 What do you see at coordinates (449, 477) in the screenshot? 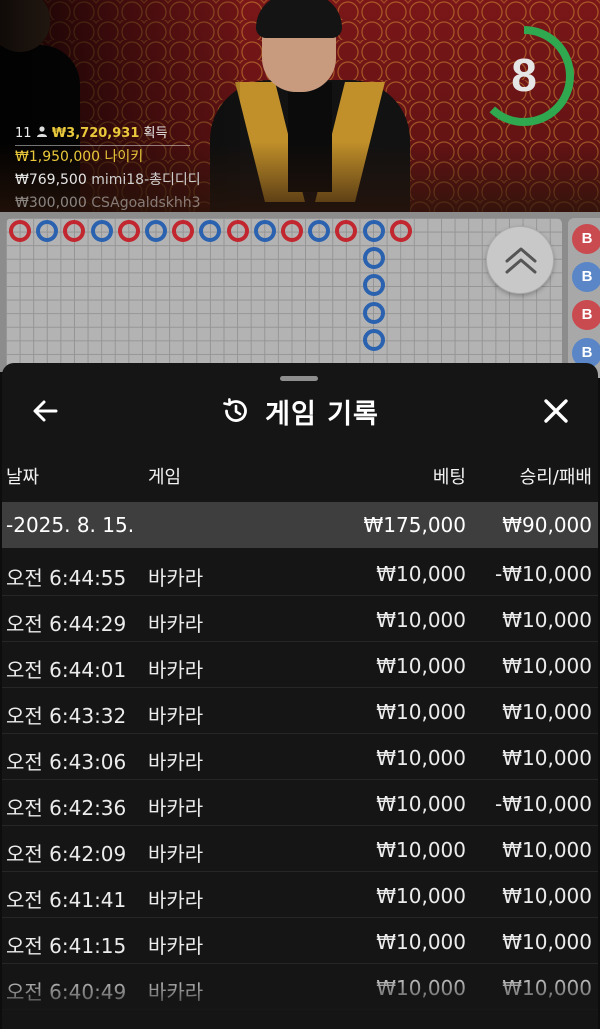
I see `header-bet: 베팅` at bounding box center [449, 477].